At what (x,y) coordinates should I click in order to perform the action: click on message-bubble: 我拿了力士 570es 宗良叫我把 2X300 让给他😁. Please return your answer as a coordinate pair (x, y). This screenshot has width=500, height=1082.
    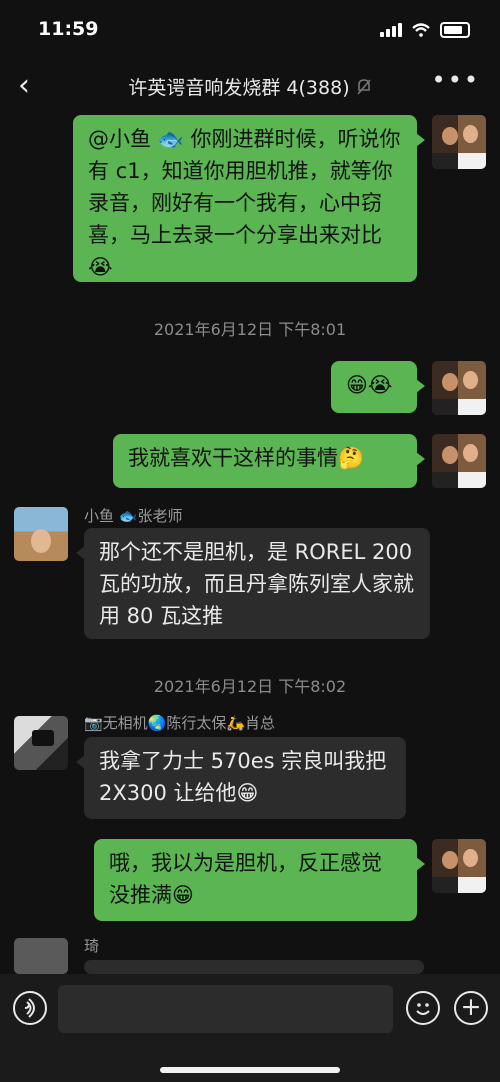
    Looking at the image, I should click on (241, 778).